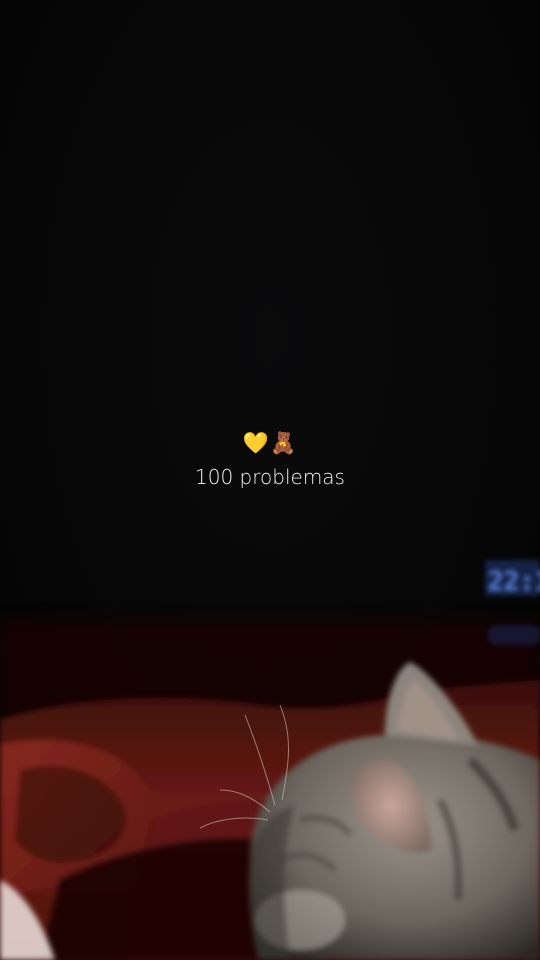  Describe the element at coordinates (270, 460) in the screenshot. I see `story-caption: 💛🧸 100 problemas` at that location.